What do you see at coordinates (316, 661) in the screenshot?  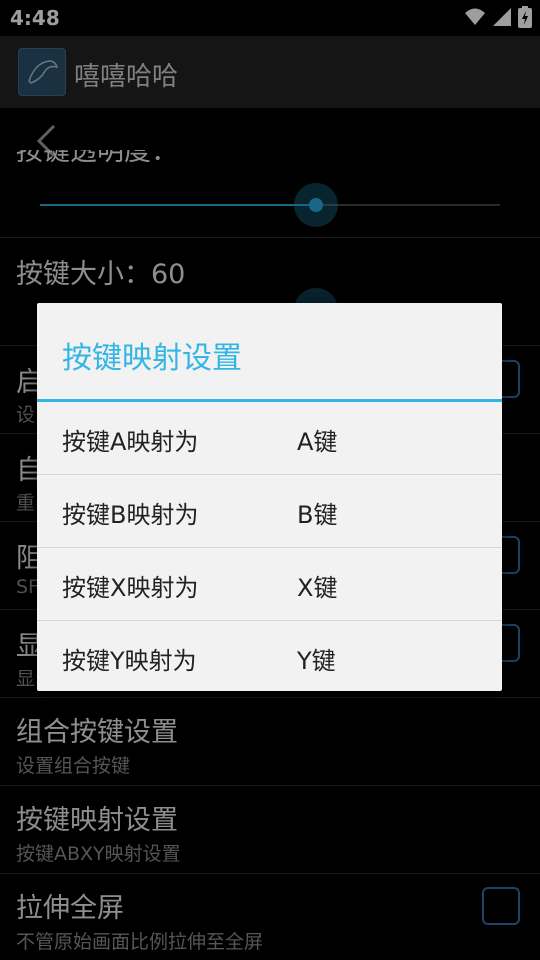 I see `mapping-value: Y键` at bounding box center [316, 661].